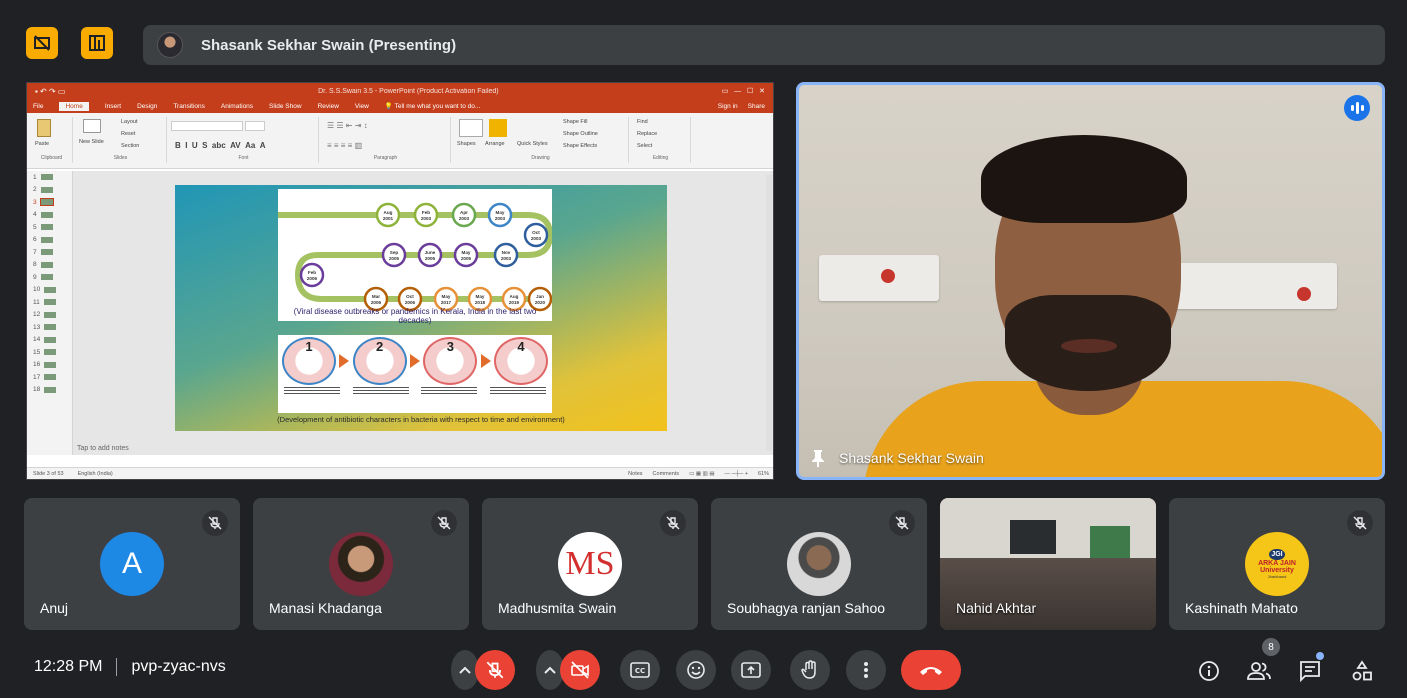 This screenshot has height=698, width=1407. Describe the element at coordinates (237, 106) in the screenshot. I see `tab-animations: Animations` at that location.